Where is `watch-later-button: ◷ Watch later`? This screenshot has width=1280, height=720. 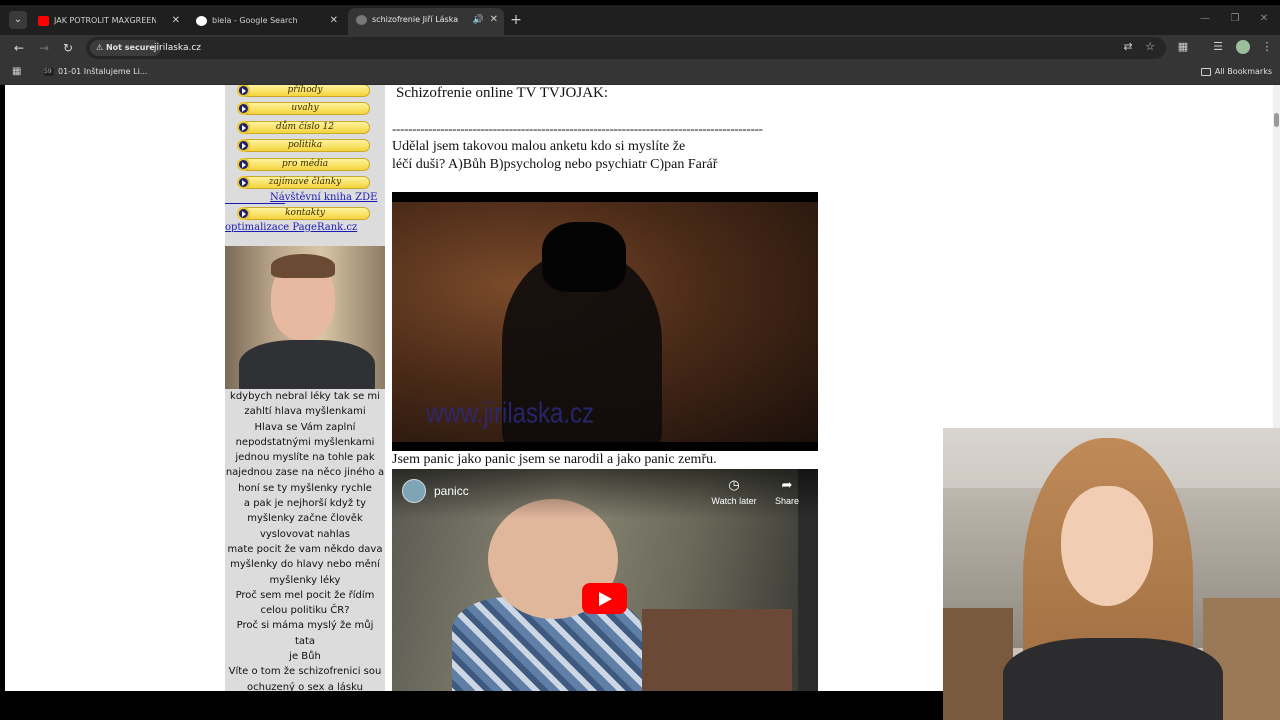 watch-later-button: ◷ Watch later is located at coordinates (734, 491).